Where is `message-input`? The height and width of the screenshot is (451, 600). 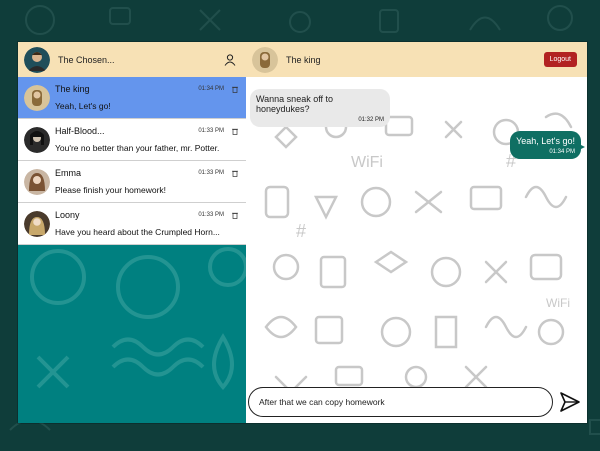 message-input is located at coordinates (400, 402).